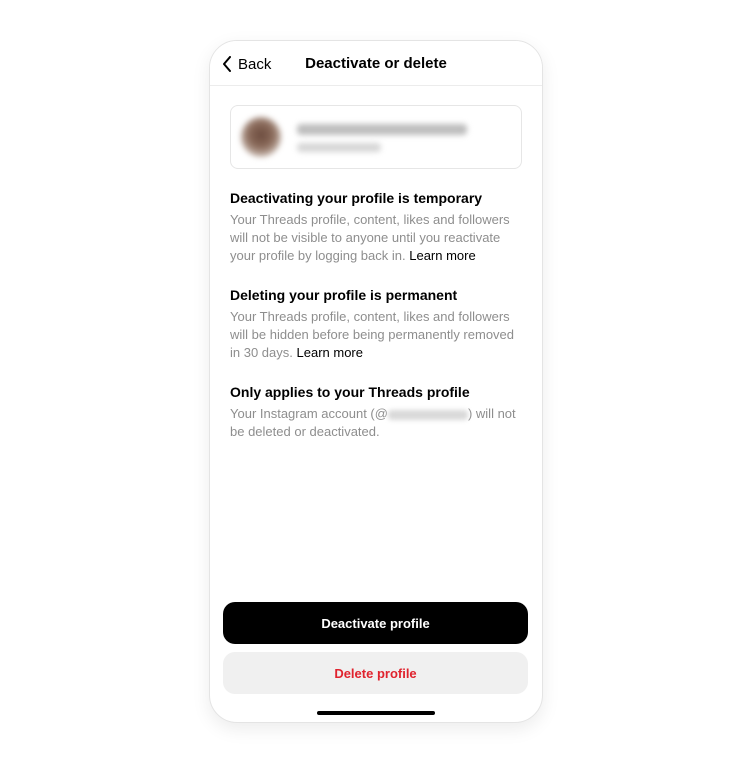 Image resolution: width=750 pixels, height=762 pixels. What do you see at coordinates (427, 414) in the screenshot?
I see `redacted-handle` at bounding box center [427, 414].